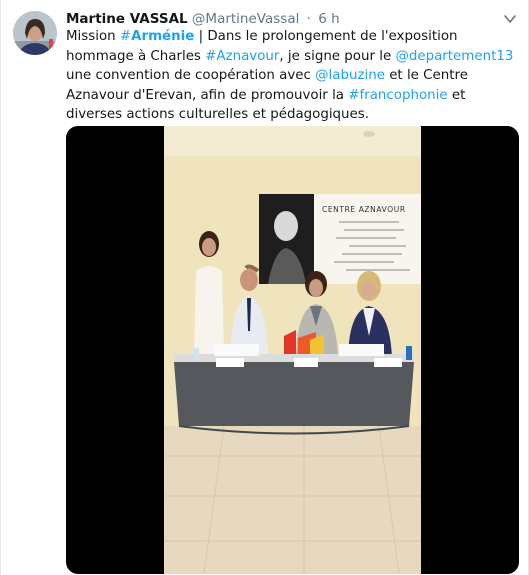  I want to click on timestamp: 6 h, so click(328, 19).